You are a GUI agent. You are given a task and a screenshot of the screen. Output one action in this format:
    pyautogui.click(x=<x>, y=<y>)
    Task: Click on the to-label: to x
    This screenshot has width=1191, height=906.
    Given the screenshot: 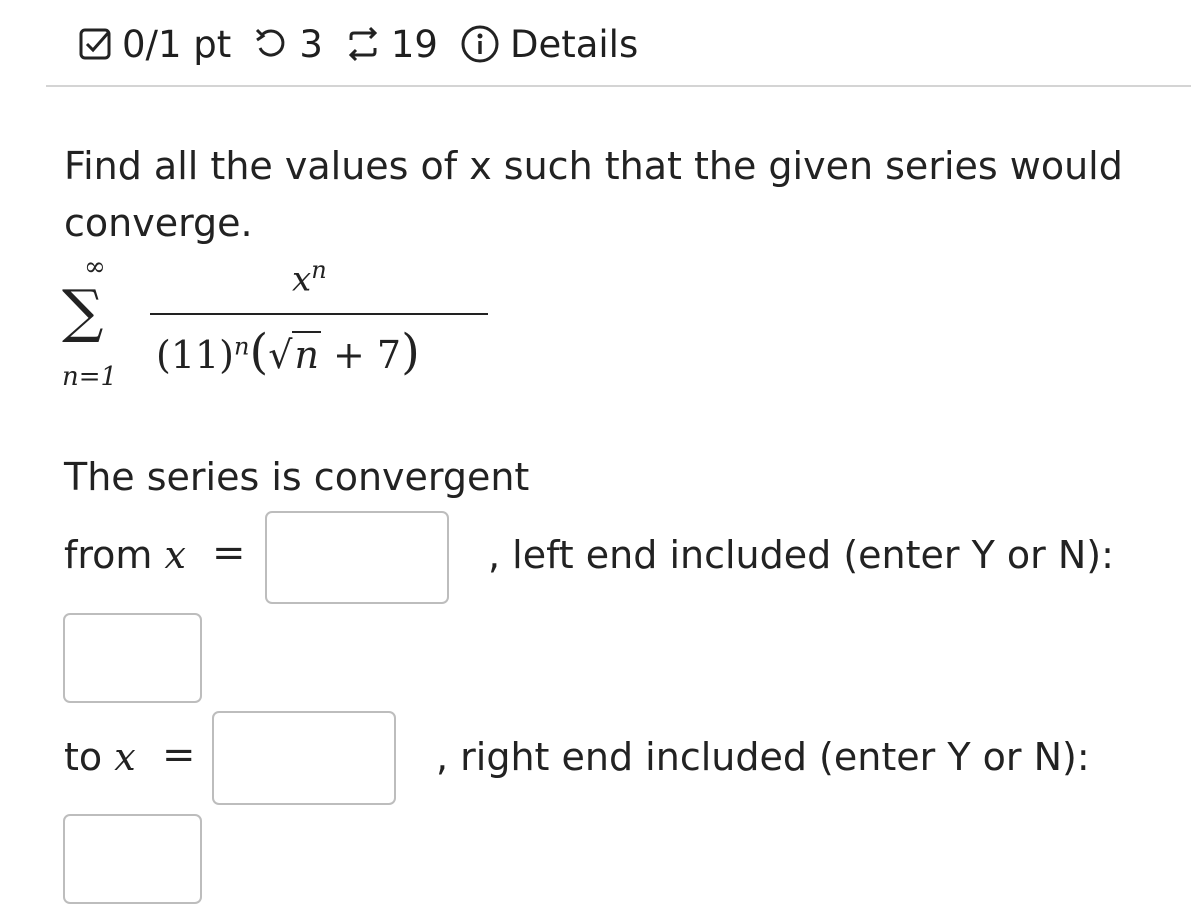 What is the action you would take?
    pyautogui.click(x=100, y=757)
    